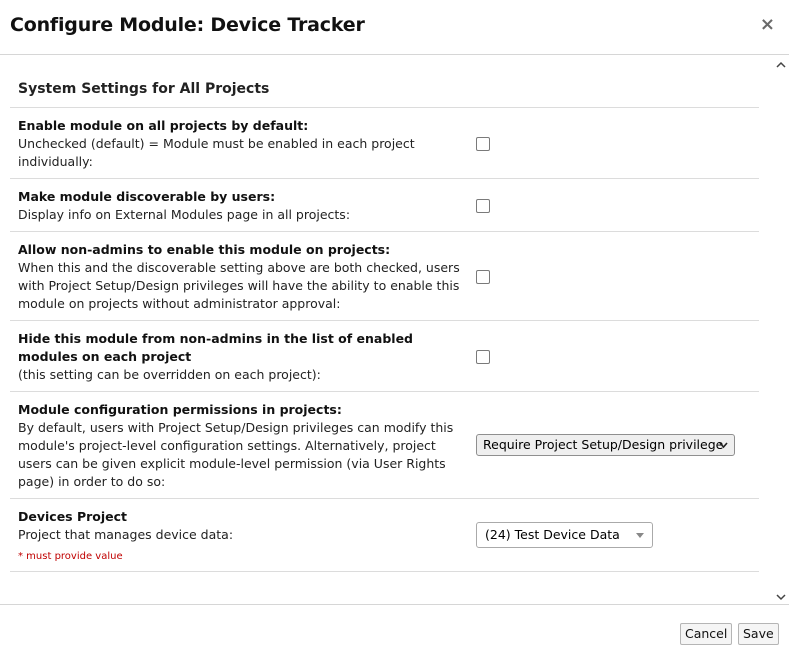  I want to click on hide-module-checkbox, so click(483, 357).